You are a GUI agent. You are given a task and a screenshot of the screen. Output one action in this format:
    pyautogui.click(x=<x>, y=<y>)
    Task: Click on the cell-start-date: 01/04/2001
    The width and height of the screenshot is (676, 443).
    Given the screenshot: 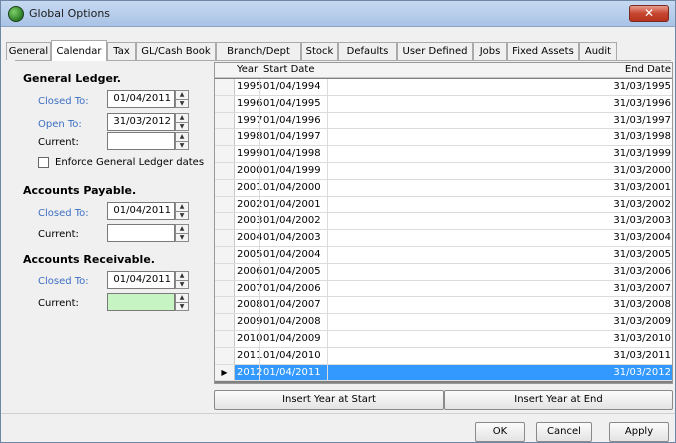 What is the action you would take?
    pyautogui.click(x=292, y=204)
    